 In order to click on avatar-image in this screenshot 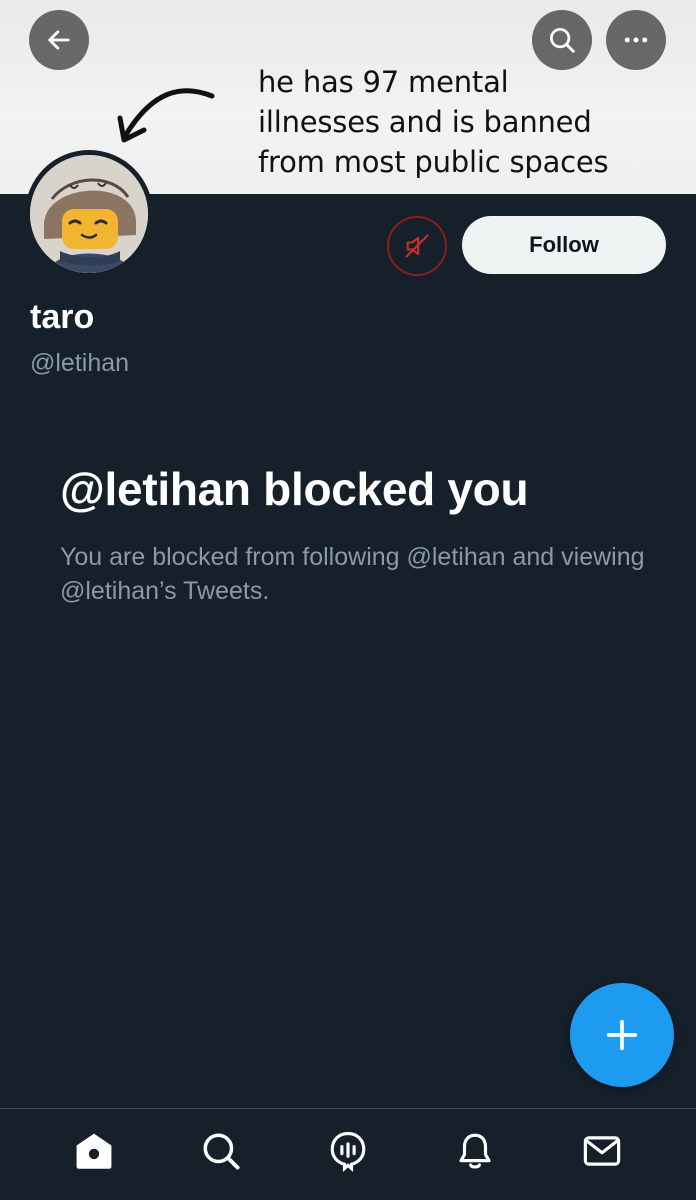, I will do `click(89, 214)`.